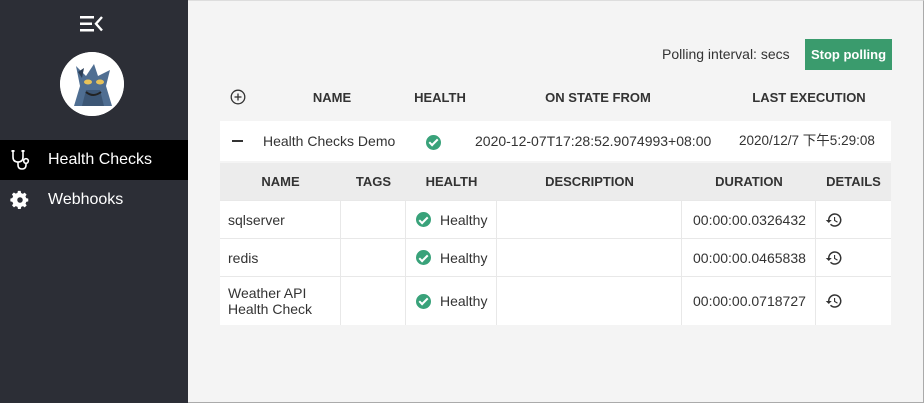  Describe the element at coordinates (20, 160) in the screenshot. I see `stethoscope-icon` at that location.